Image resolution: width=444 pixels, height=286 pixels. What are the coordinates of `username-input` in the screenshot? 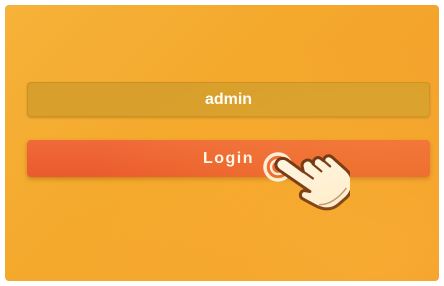 It's located at (228, 99).